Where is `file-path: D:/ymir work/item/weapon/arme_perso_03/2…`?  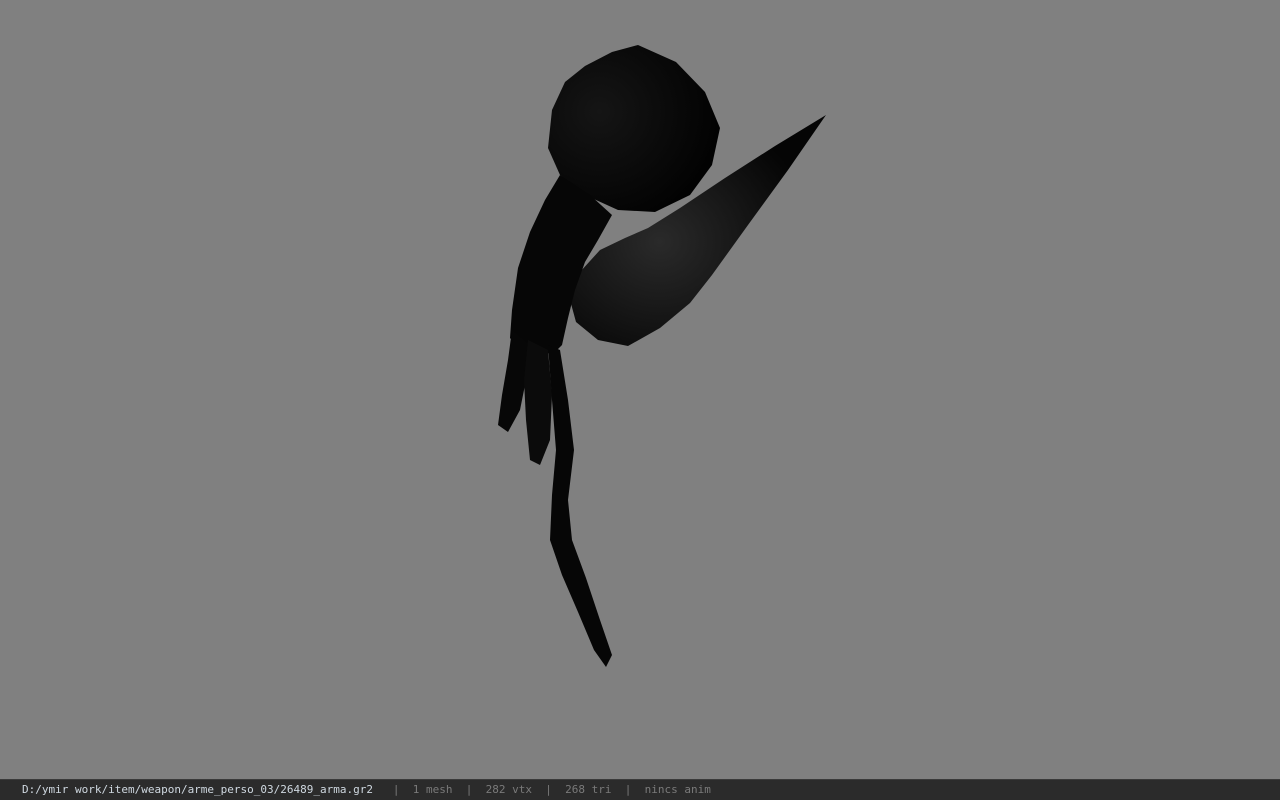 file-path: D:/ymir work/item/weapon/arme_perso_03/2… is located at coordinates (197, 789).